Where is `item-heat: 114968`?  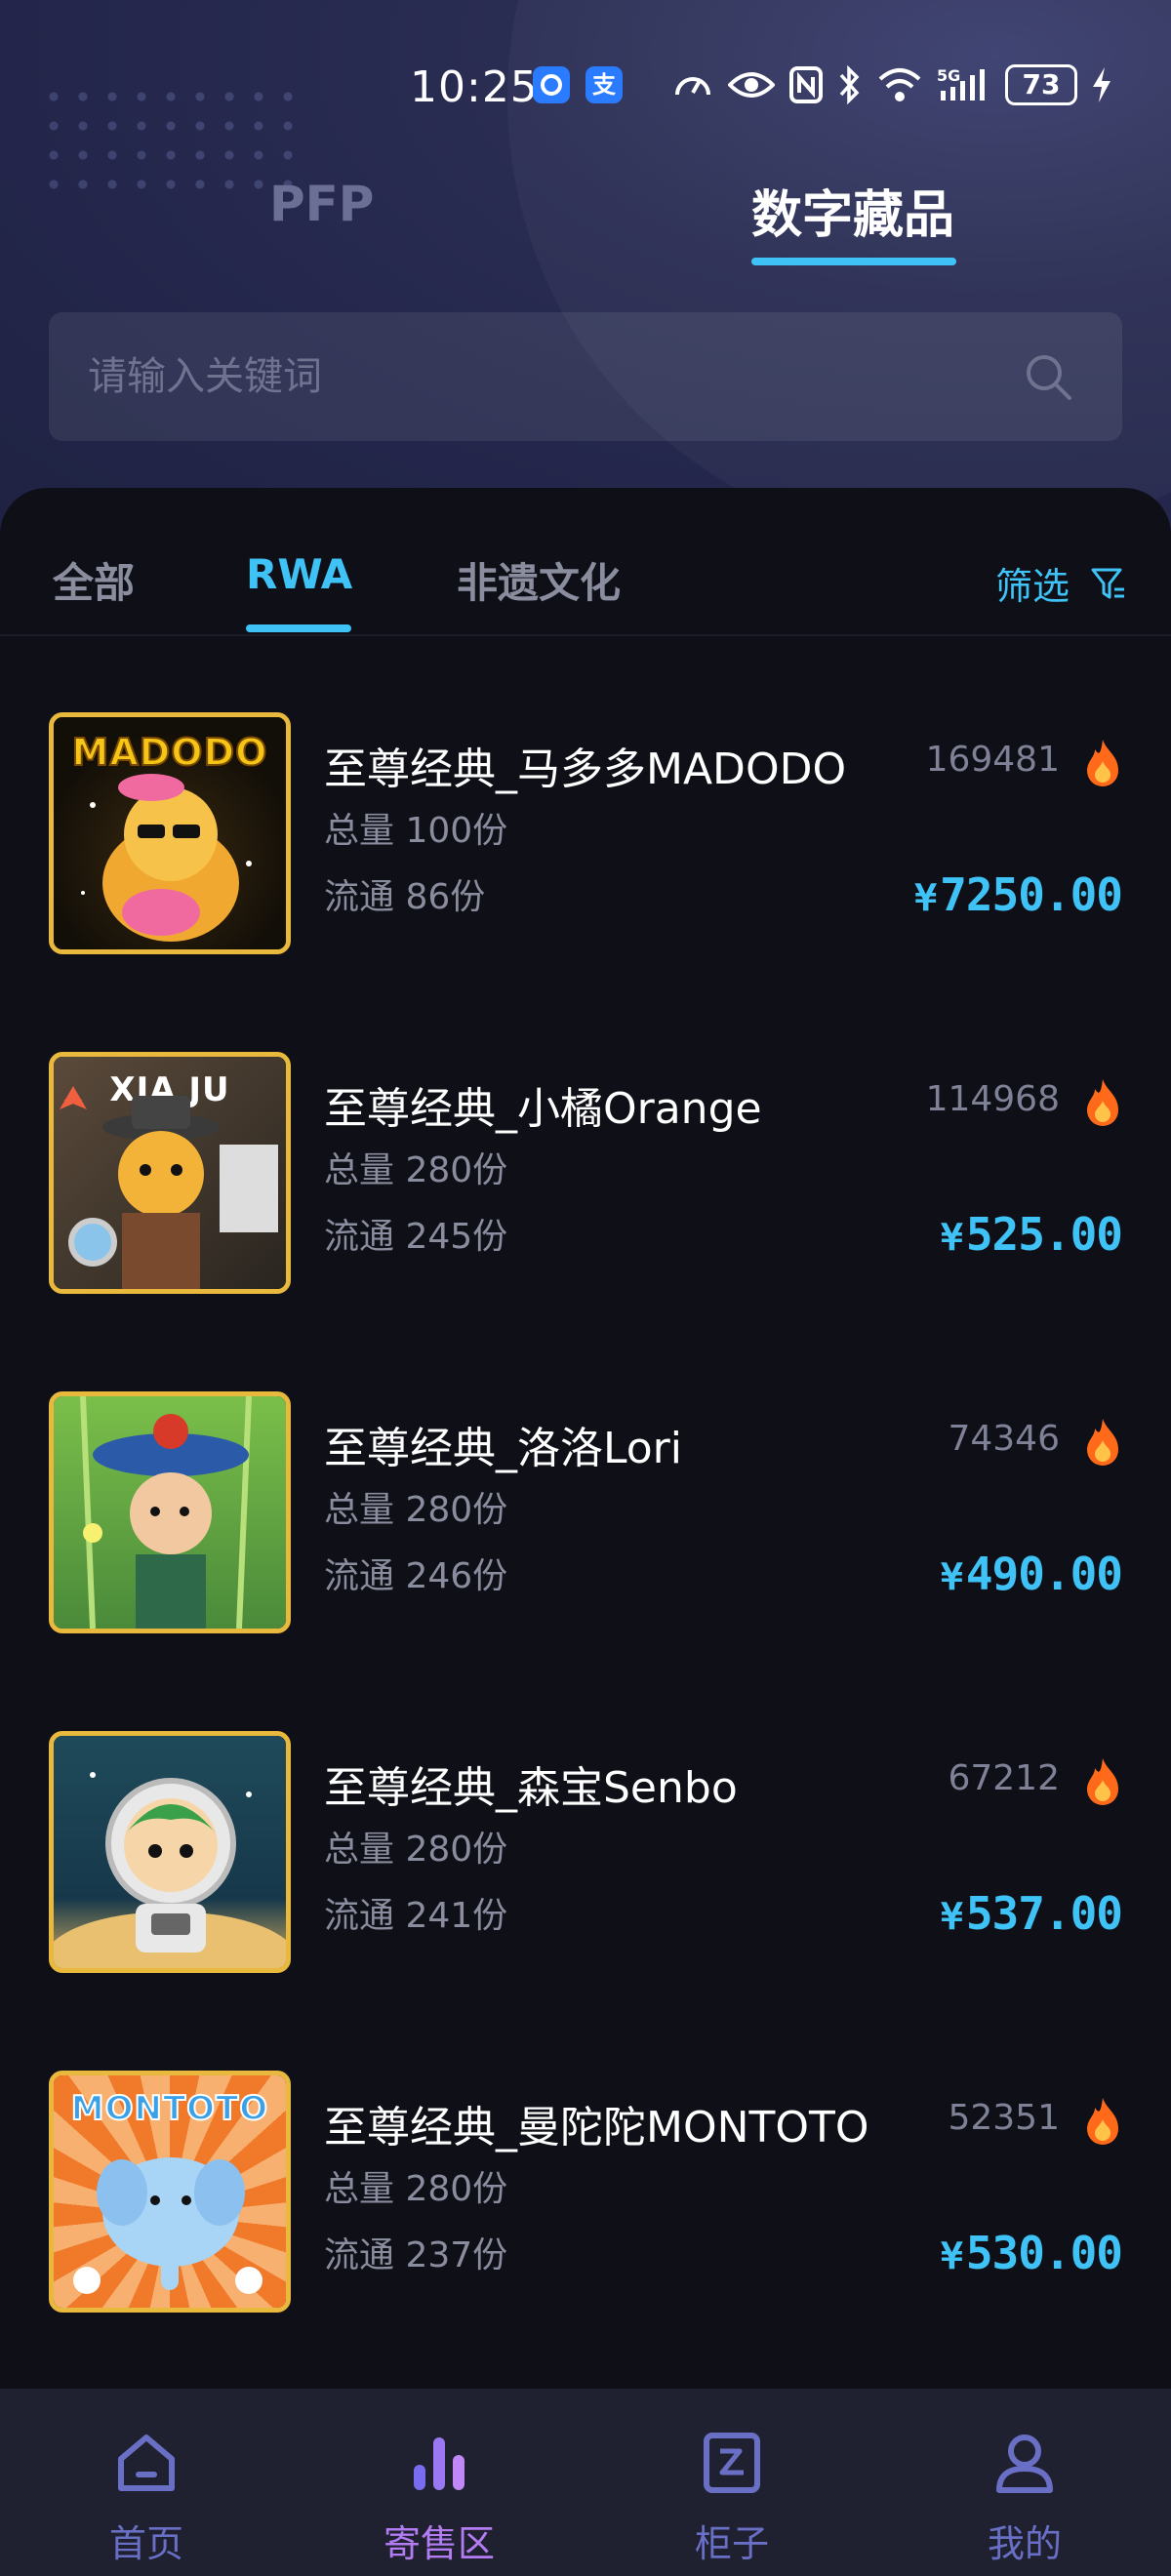 item-heat: 114968 is located at coordinates (992, 1099).